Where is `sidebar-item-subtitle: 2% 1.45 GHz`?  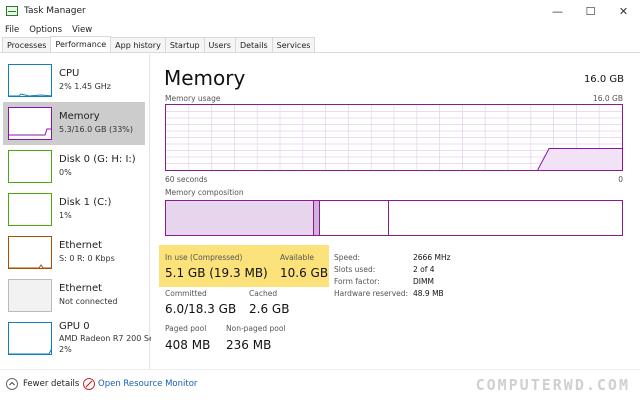
sidebar-item-subtitle: 2% 1.45 GHz is located at coordinates (85, 86).